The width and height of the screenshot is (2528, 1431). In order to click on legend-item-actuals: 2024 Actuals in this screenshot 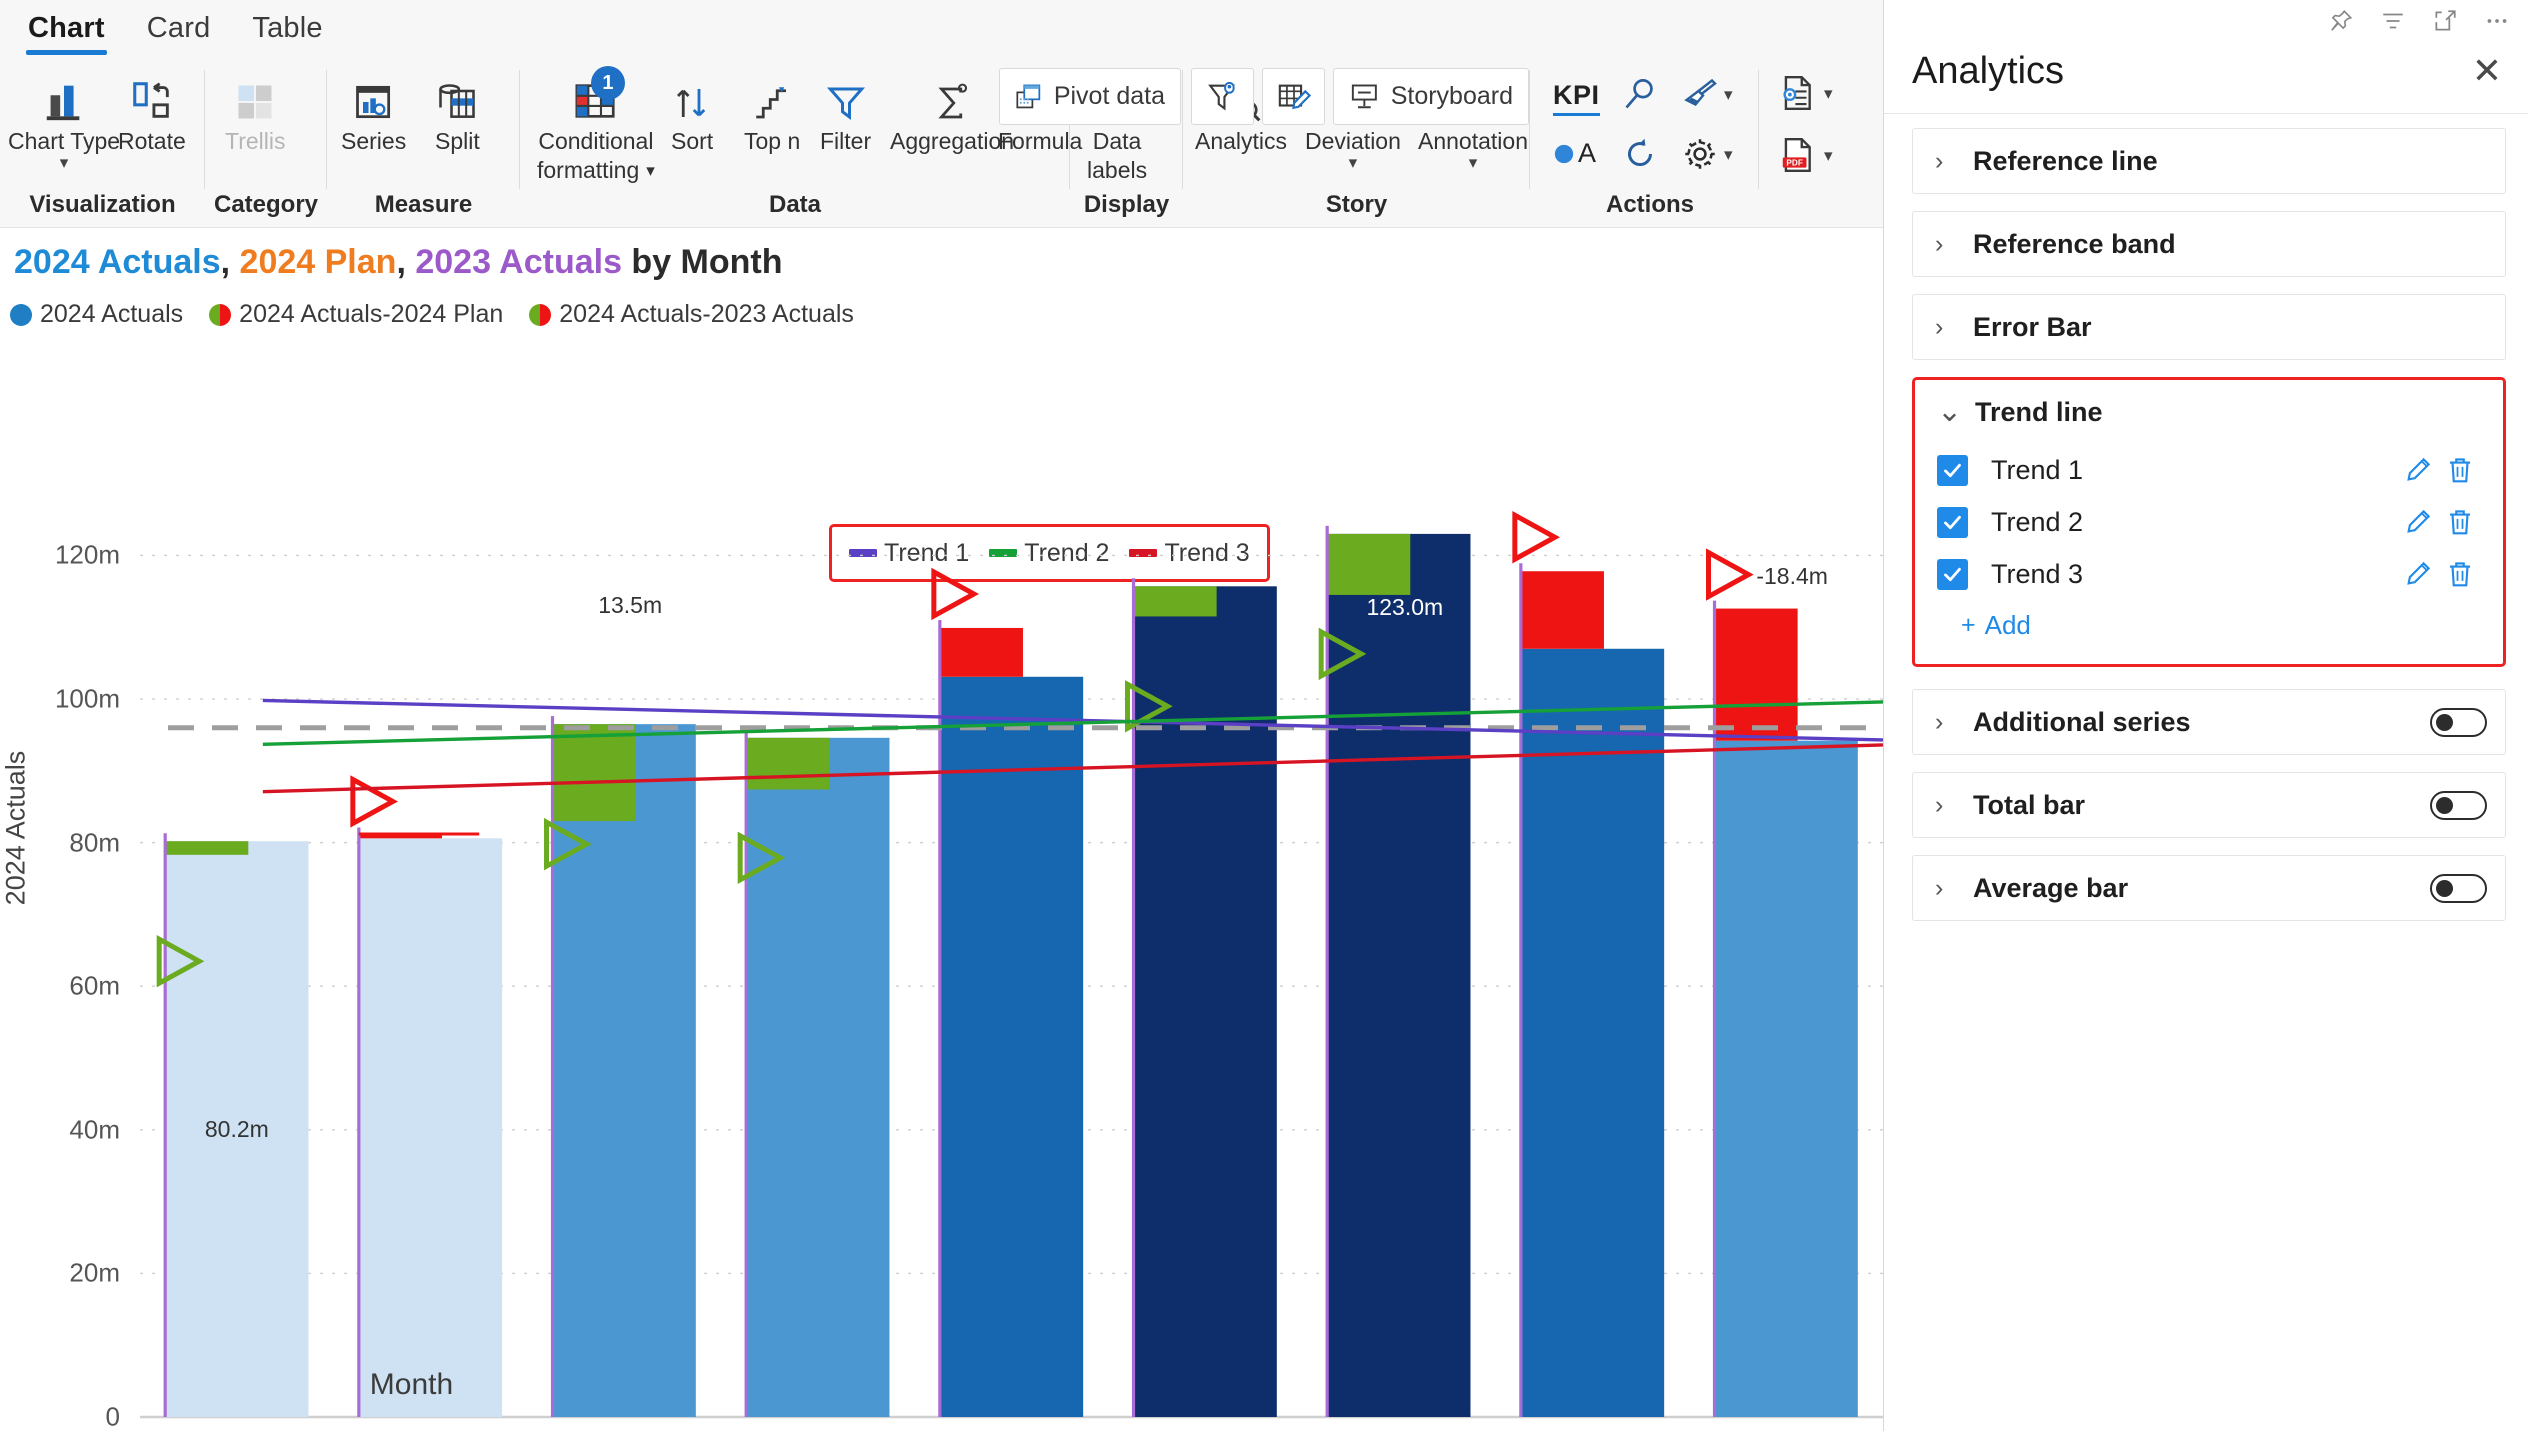, I will do `click(96, 314)`.